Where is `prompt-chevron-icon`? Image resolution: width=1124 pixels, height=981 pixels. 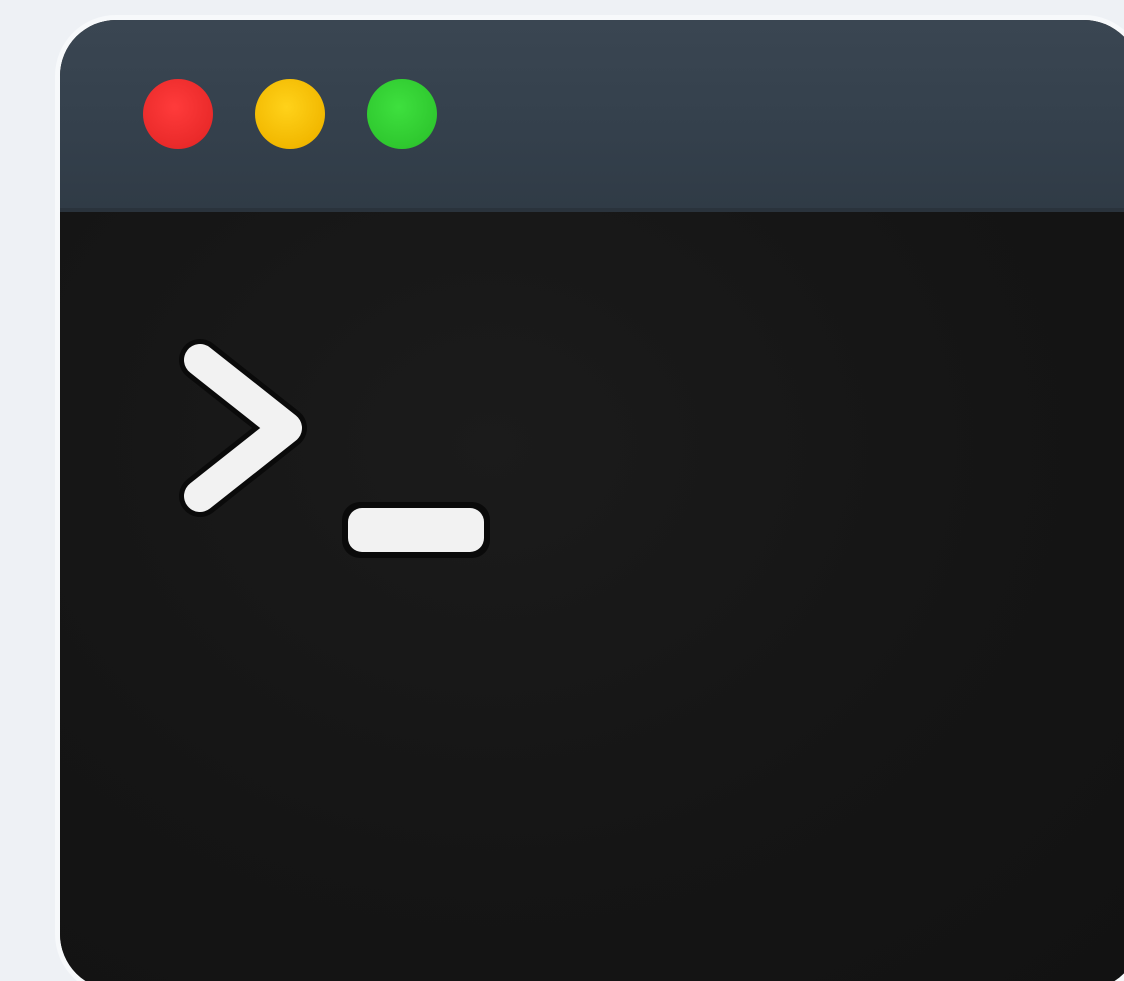
prompt-chevron-icon is located at coordinates (243, 428).